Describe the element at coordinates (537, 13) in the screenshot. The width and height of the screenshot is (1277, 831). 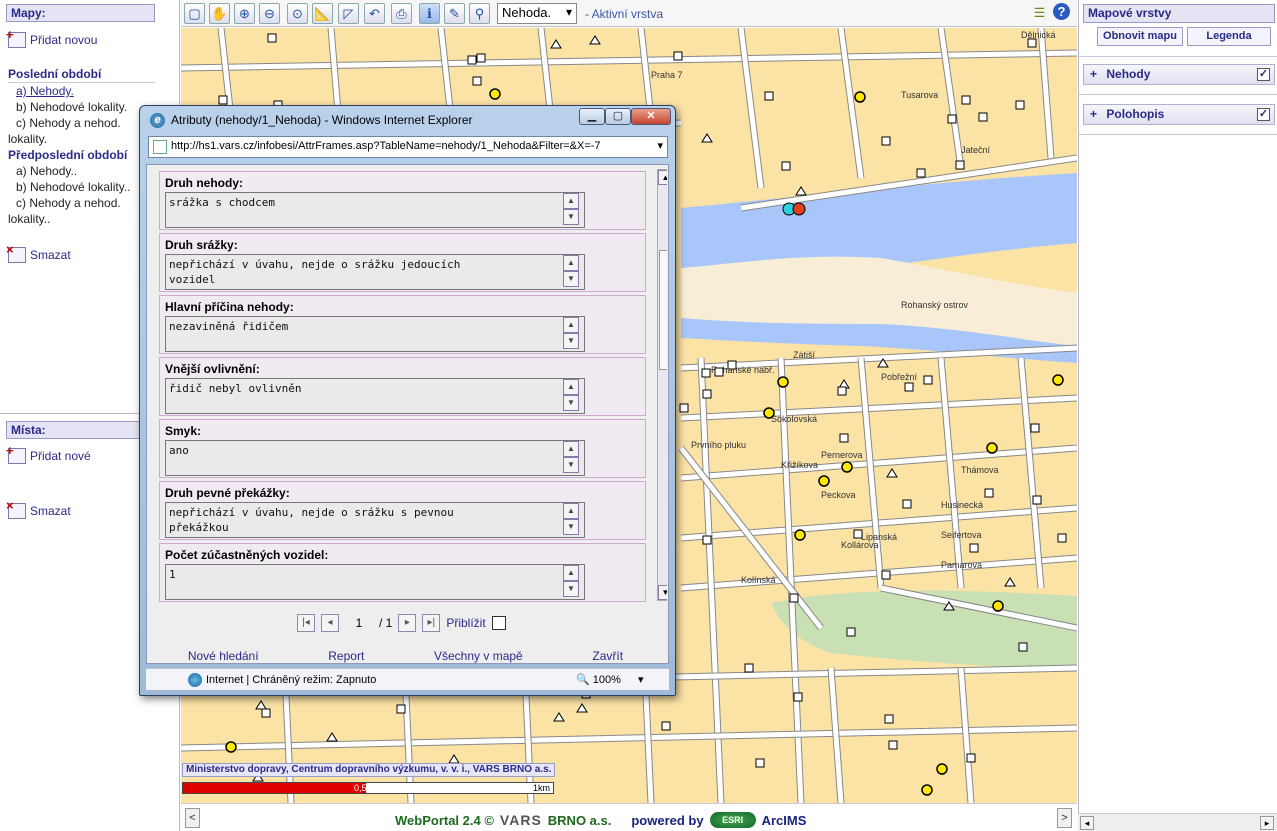
I see `active-layer-select: Nehoda.` at that location.